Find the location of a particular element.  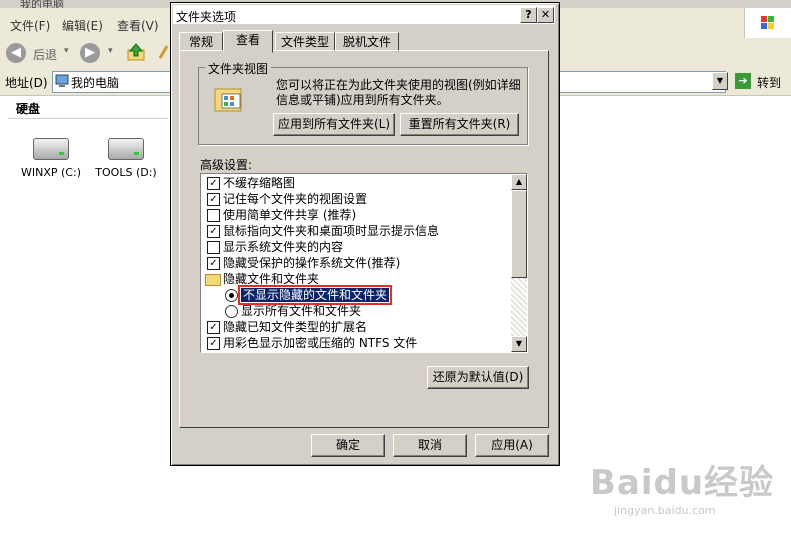

setting-label: 记住每个文件夹的视图设置 is located at coordinates (295, 199).